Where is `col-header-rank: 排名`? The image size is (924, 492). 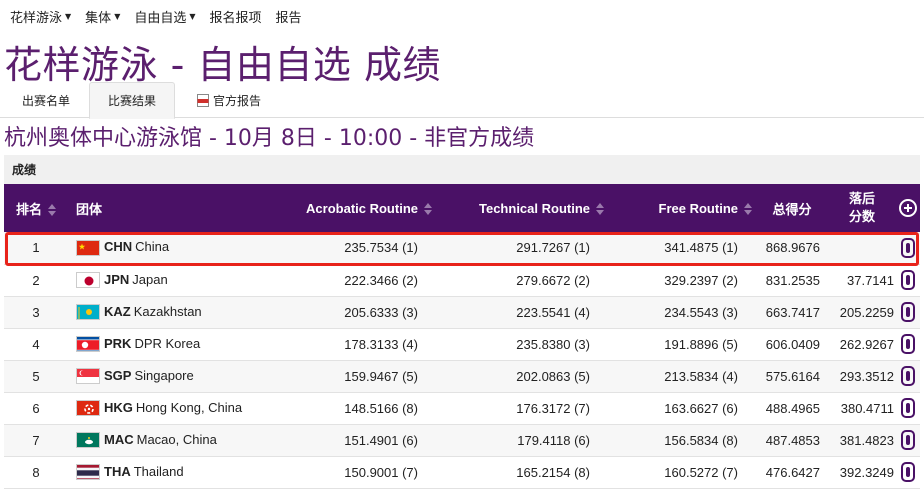 col-header-rank: 排名 is located at coordinates (36, 208).